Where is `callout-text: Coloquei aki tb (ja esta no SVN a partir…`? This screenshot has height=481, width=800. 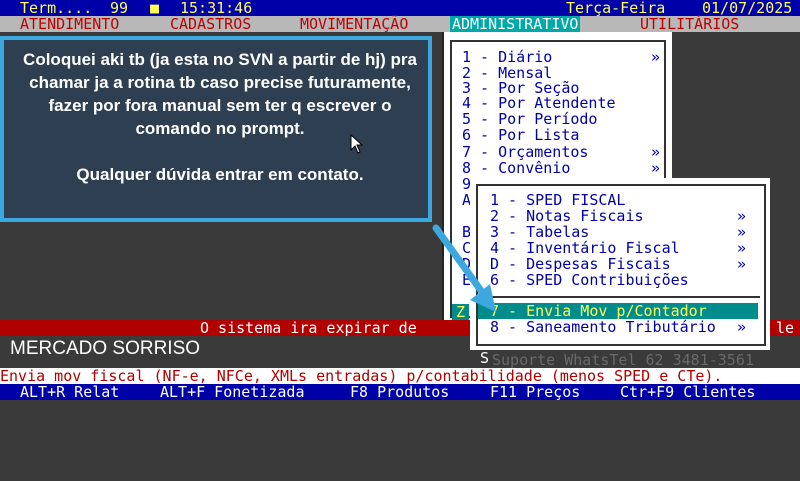
callout-text: Coloquei aki tb (ja esta no SVN a partir… is located at coordinates (220, 117).